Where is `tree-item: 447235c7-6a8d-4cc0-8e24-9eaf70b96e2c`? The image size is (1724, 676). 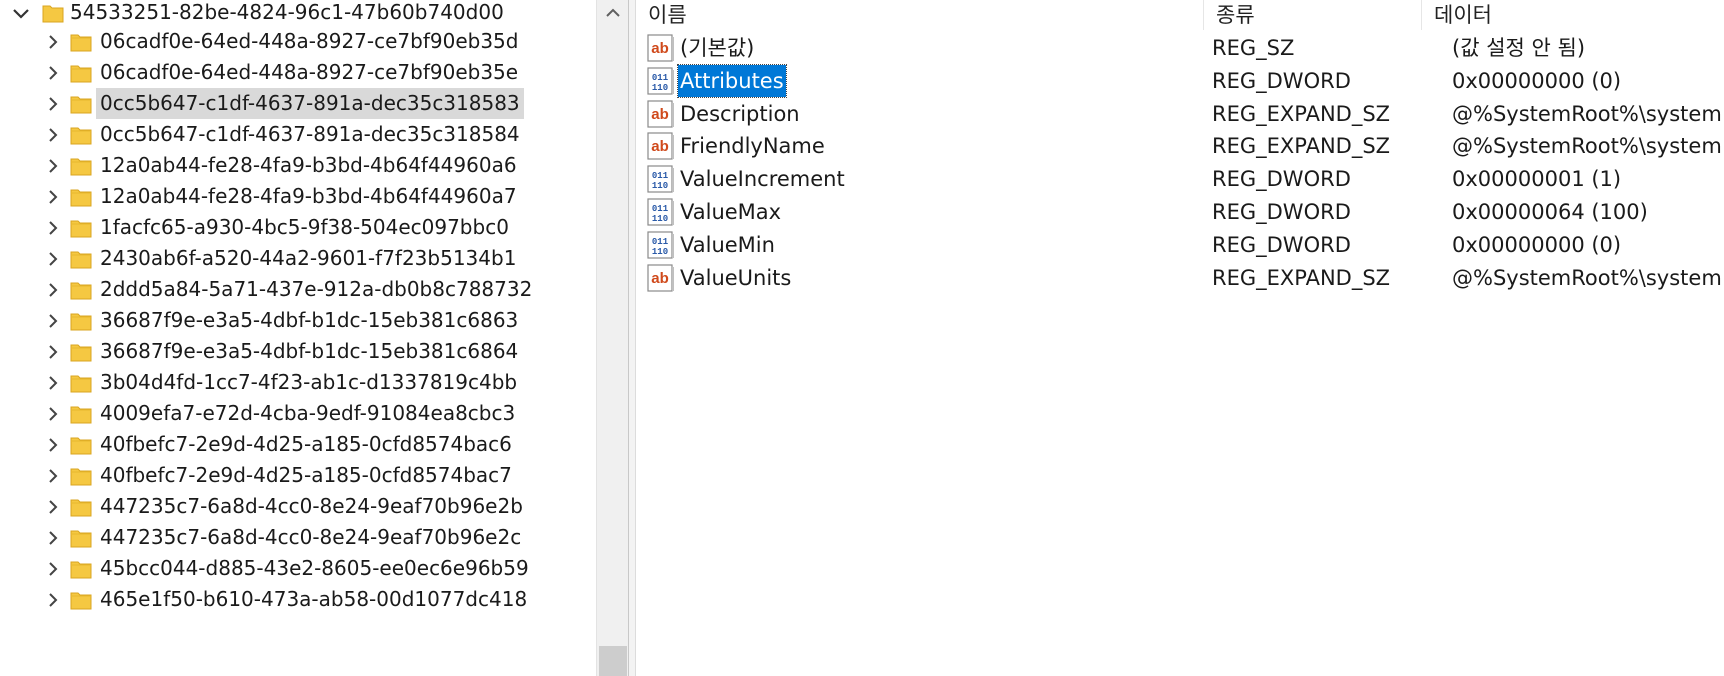
tree-item: 447235c7-6a8d-4cc0-8e24-9eaf70b96e2c is located at coordinates (297, 537).